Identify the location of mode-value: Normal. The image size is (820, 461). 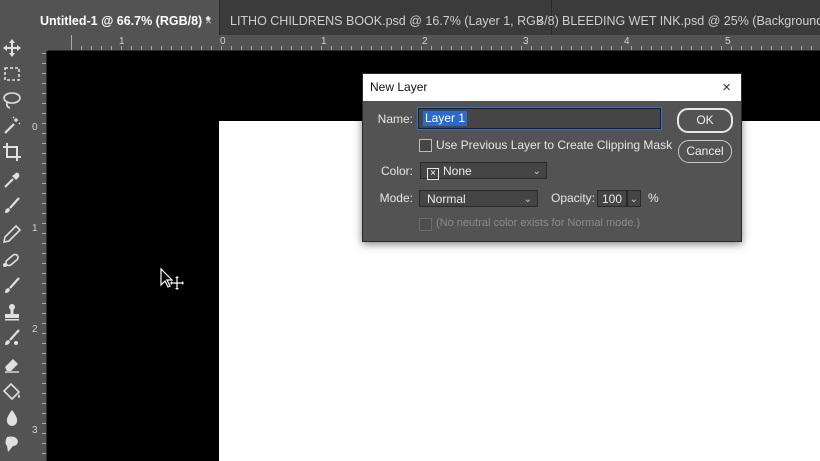
(446, 199).